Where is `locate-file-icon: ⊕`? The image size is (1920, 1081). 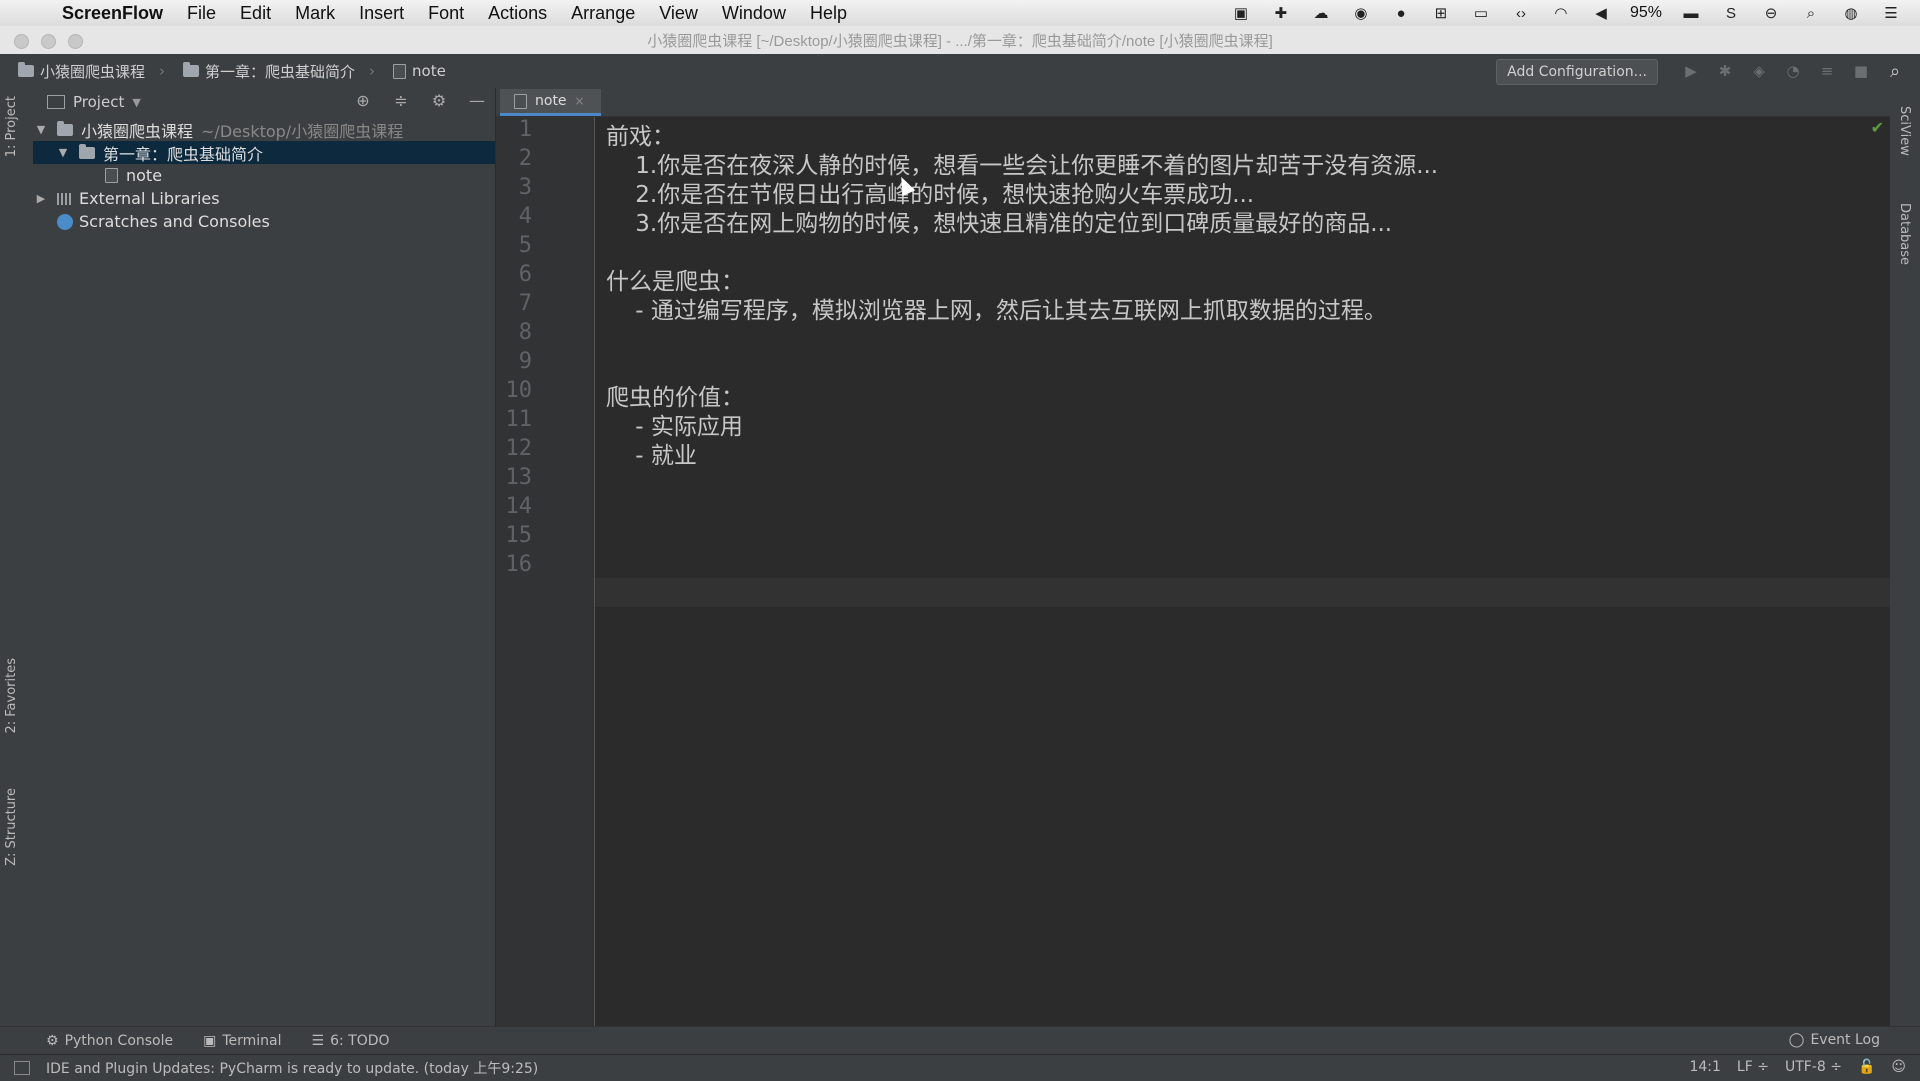 locate-file-icon: ⊕ is located at coordinates (363, 100).